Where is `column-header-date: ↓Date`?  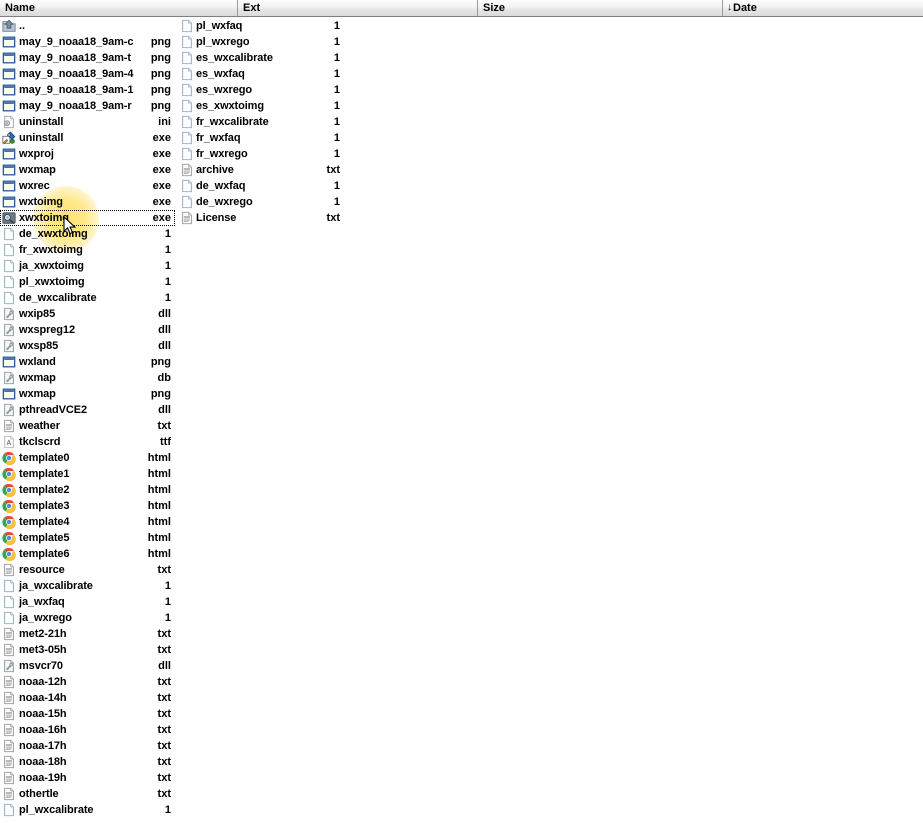
column-header-date: ↓Date is located at coordinates (822, 8).